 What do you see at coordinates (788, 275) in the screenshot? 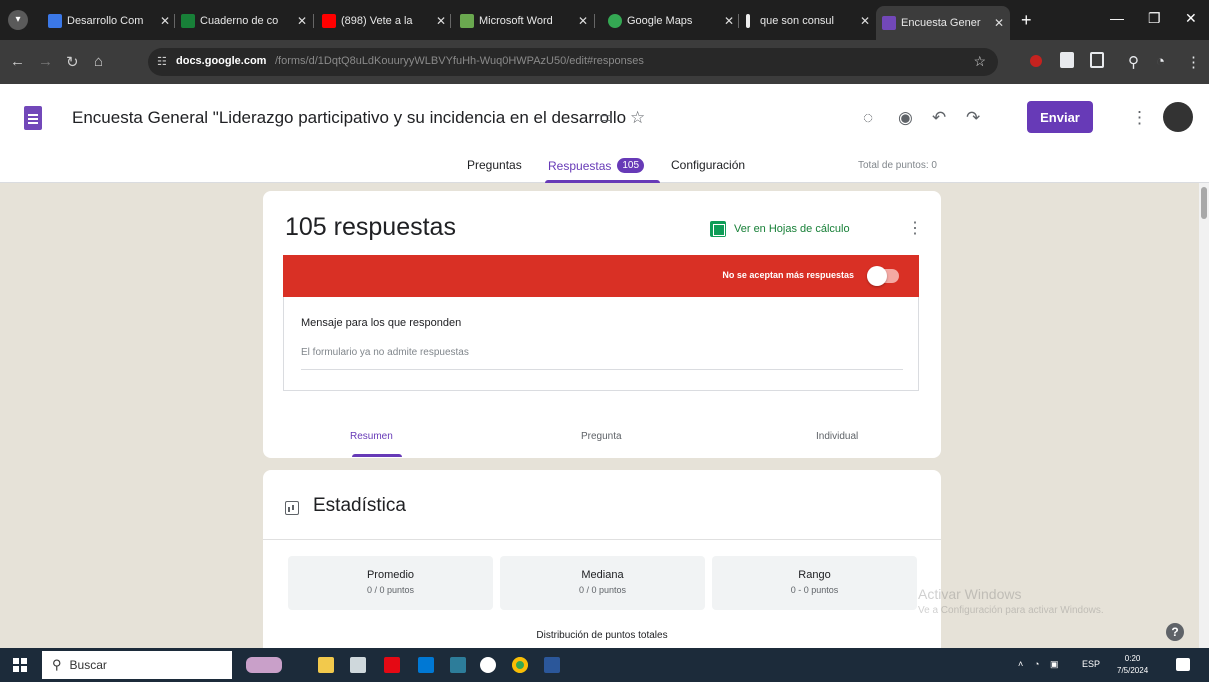
I see `accepting-responses-label: No se aceptan más respuestas` at bounding box center [788, 275].